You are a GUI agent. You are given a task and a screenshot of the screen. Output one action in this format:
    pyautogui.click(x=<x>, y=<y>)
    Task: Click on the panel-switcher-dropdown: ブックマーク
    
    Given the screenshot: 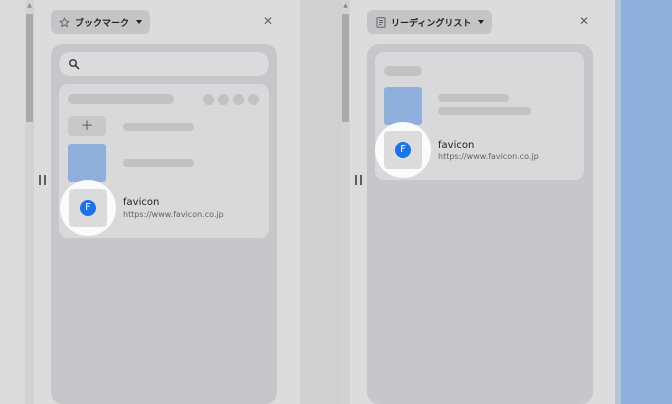 What is the action you would take?
    pyautogui.click(x=101, y=22)
    